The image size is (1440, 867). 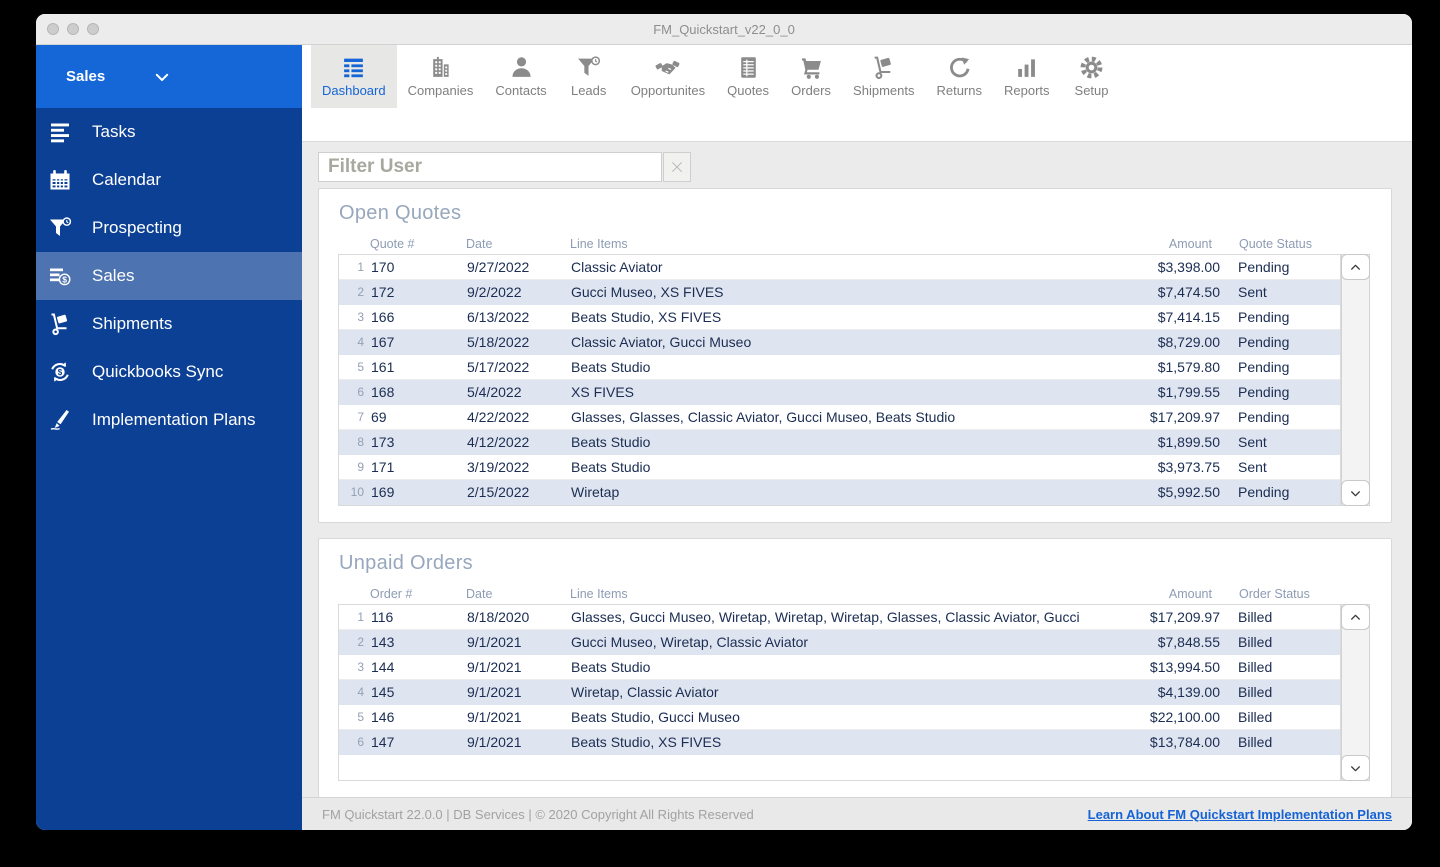 What do you see at coordinates (839, 392) in the screenshot?
I see `table-row: 6 168 5/4/2022 XS FIVES $1,799.55 Pending` at bounding box center [839, 392].